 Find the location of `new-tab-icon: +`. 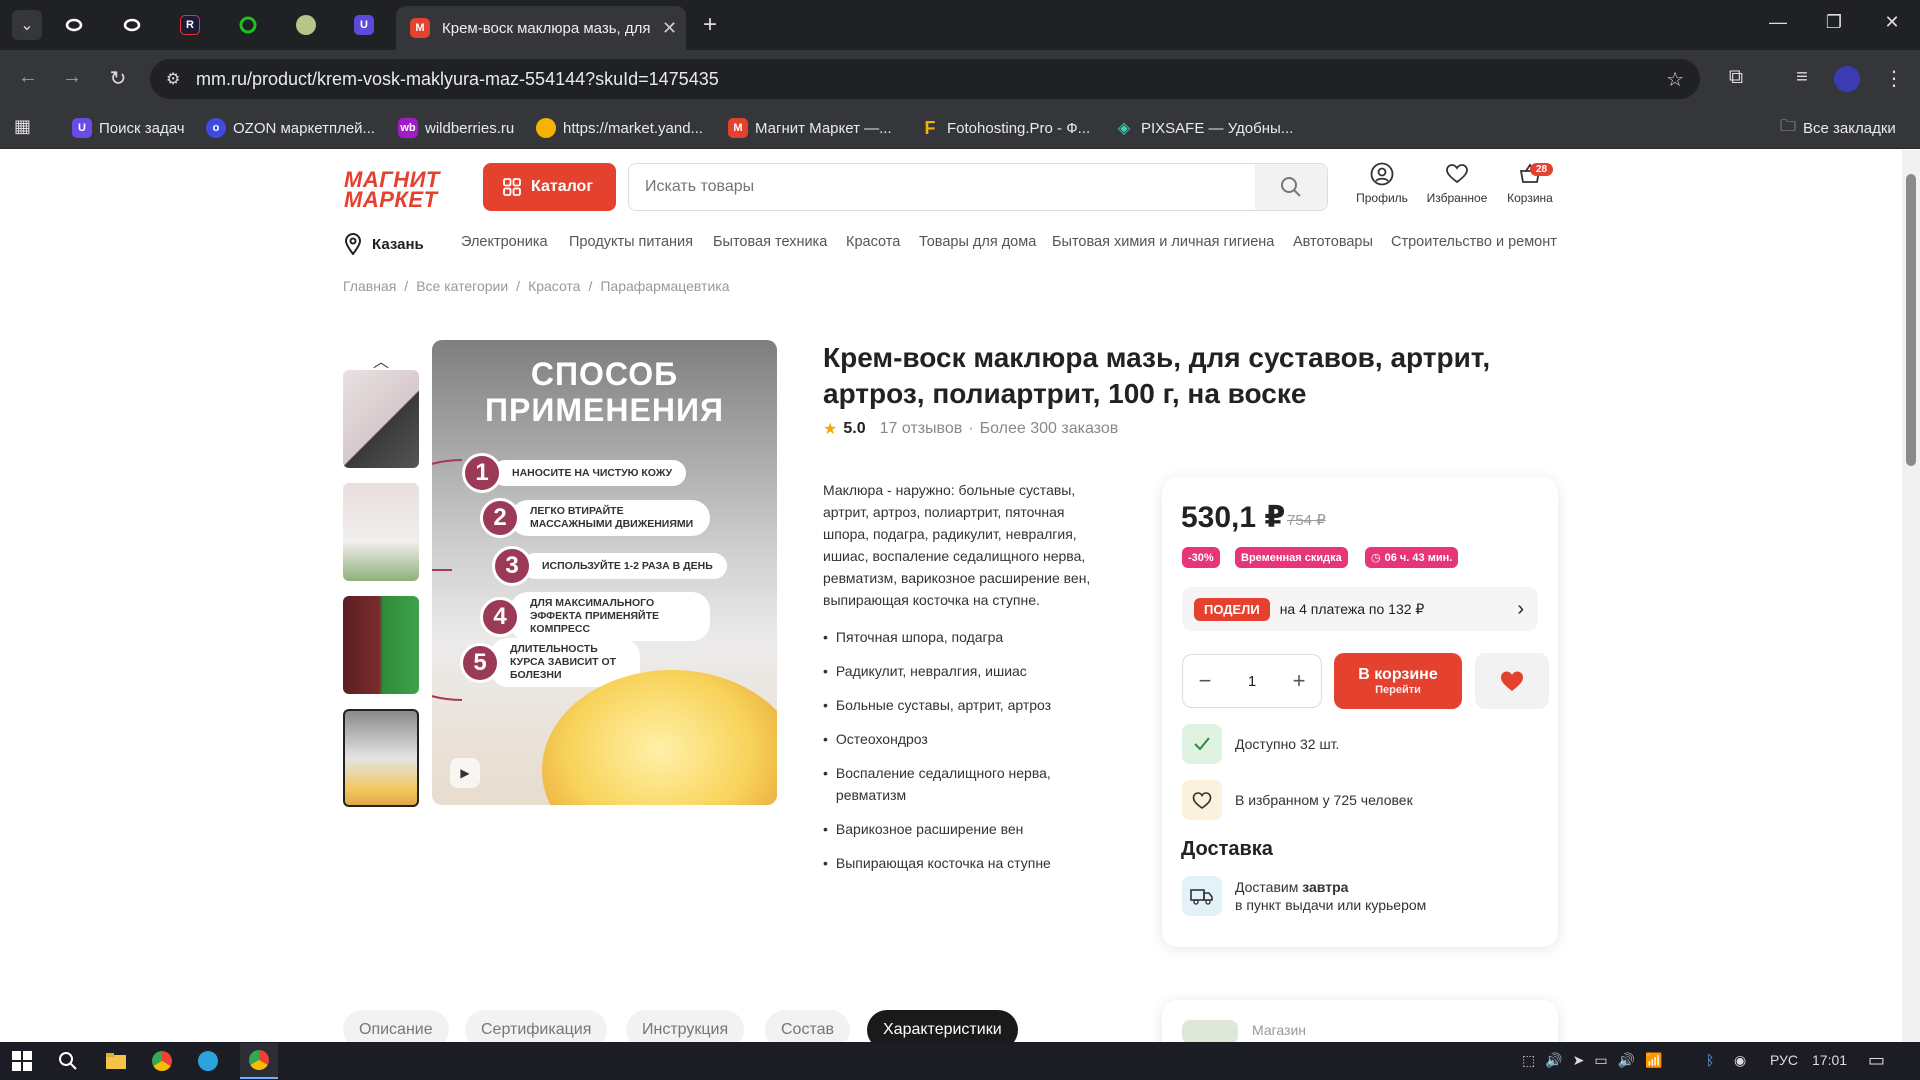

new-tab-icon: + is located at coordinates (710, 25).